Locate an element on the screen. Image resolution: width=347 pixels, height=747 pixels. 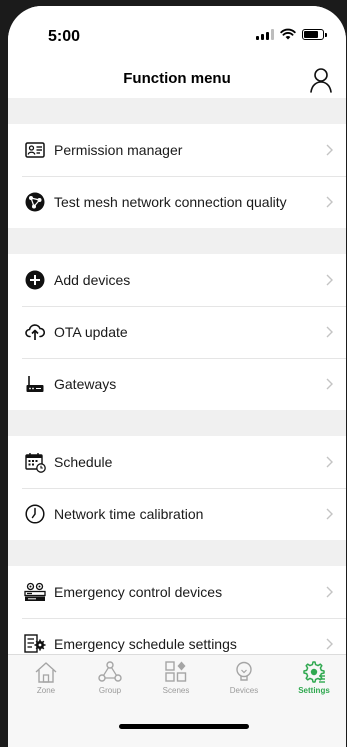
status-icons is located at coordinates (291, 34).